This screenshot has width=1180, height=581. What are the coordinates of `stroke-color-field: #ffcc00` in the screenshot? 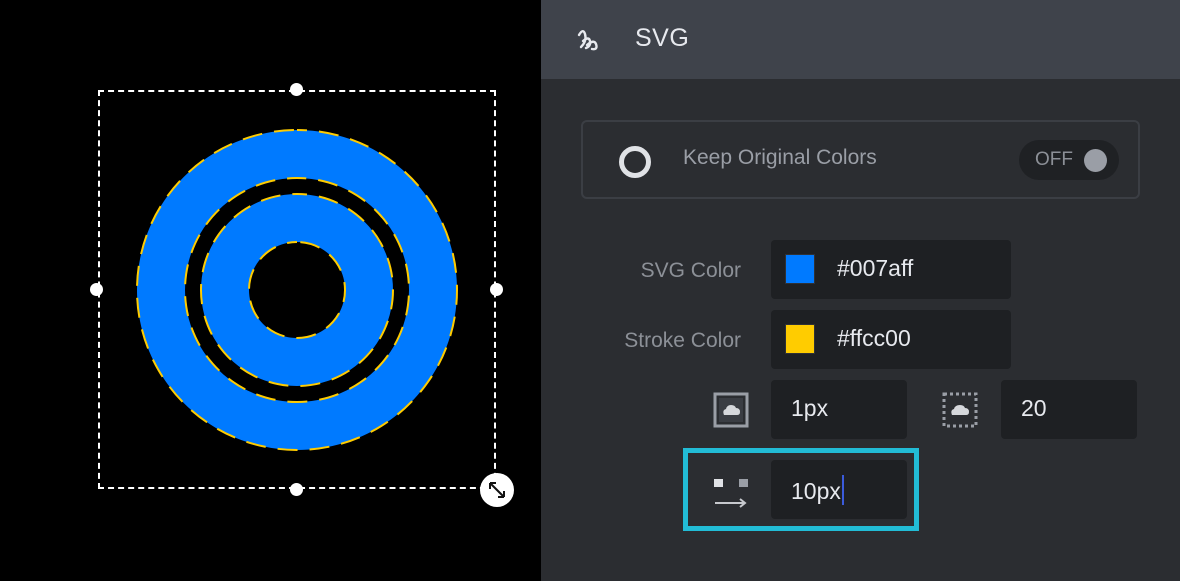 It's located at (891, 339).